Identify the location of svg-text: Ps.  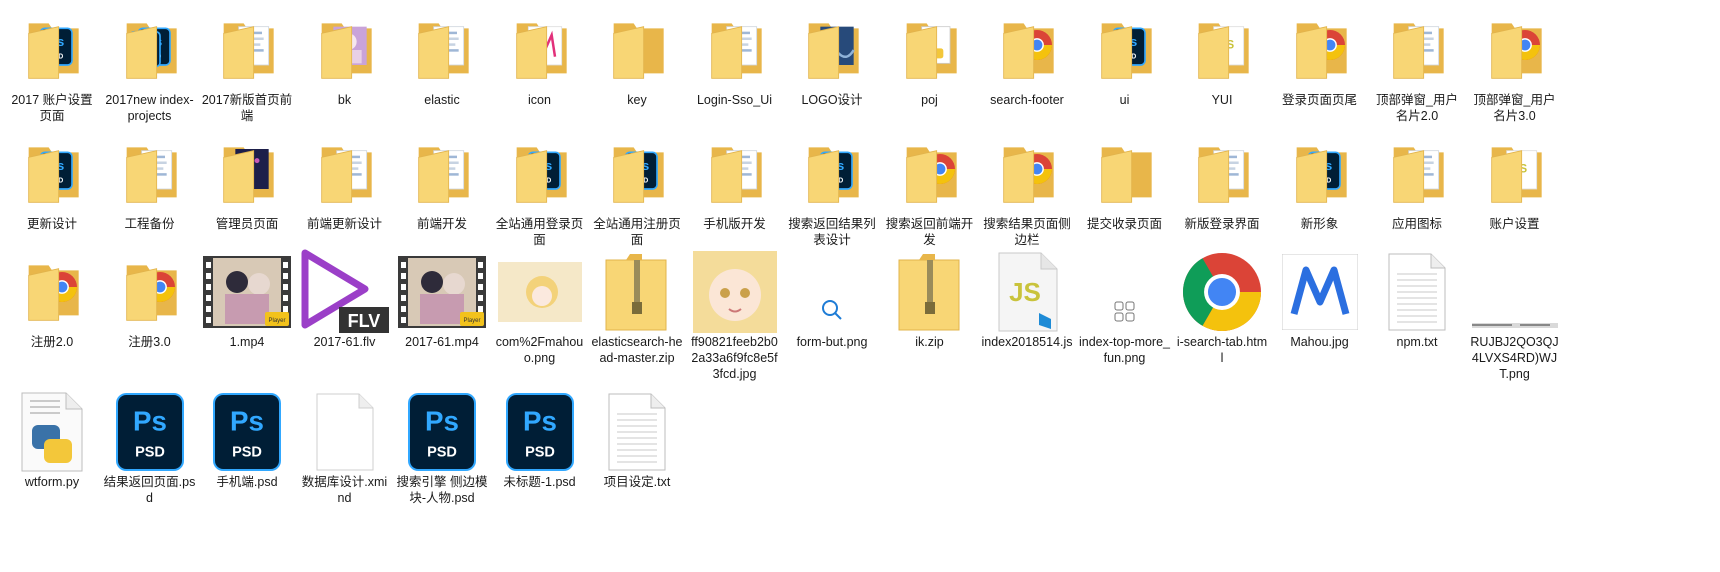
(150, 420).